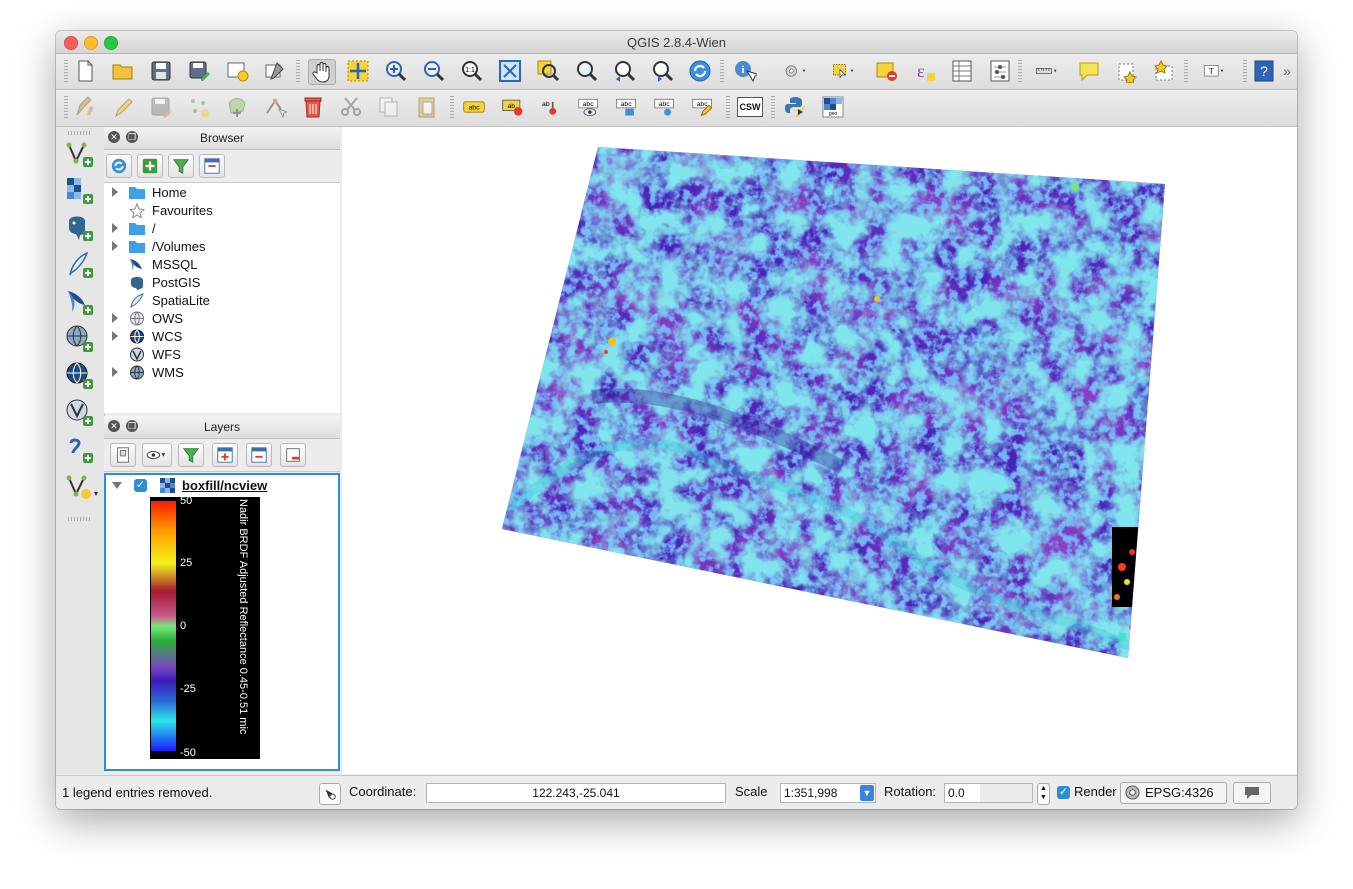 This screenshot has width=1353, height=889. I want to click on composer-manager-icon, so click(275, 71).